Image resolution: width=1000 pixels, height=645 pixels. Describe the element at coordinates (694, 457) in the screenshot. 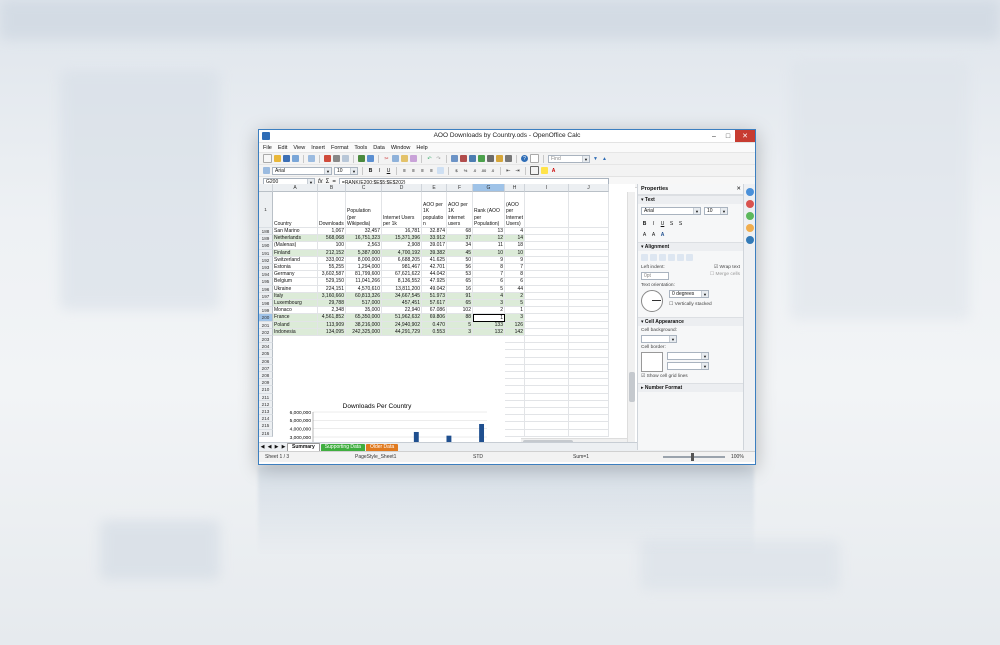

I see `zoom-slider` at that location.